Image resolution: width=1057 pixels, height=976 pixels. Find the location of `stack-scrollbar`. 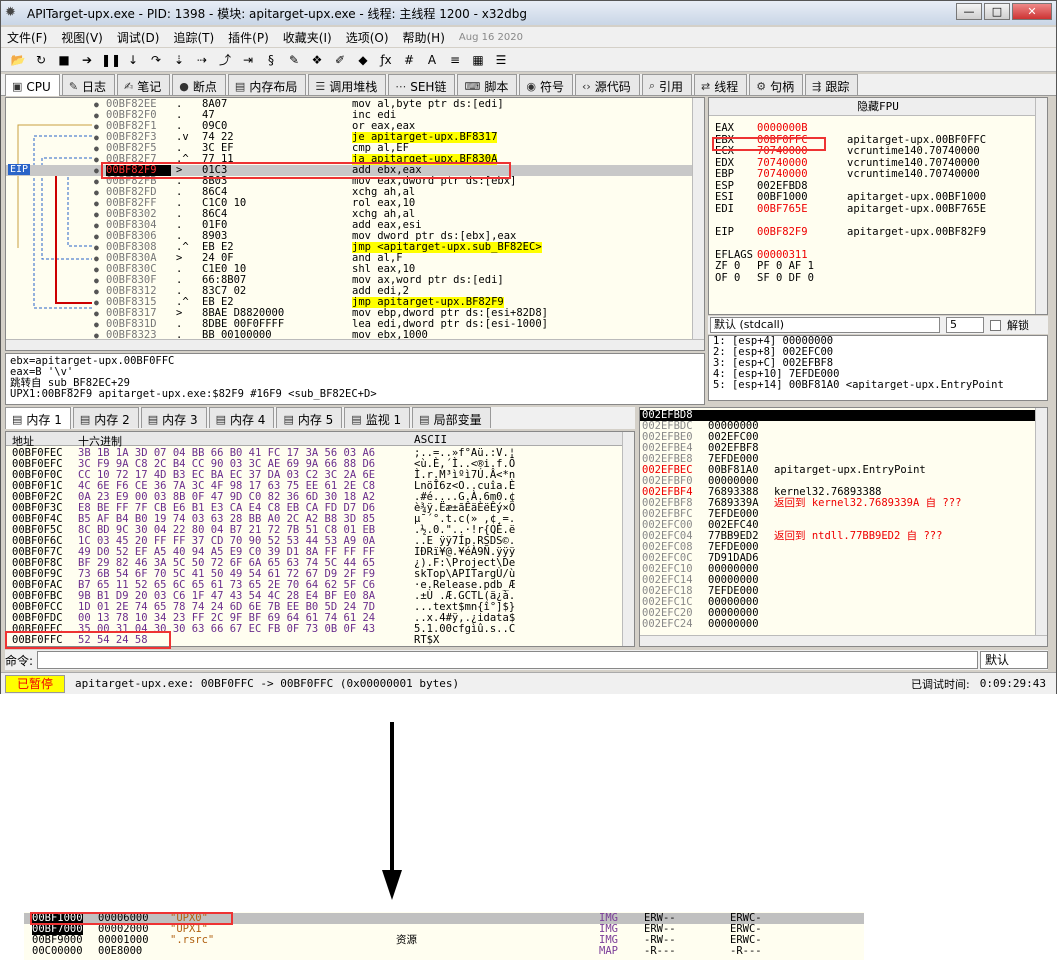

stack-scrollbar is located at coordinates (1041, 527).